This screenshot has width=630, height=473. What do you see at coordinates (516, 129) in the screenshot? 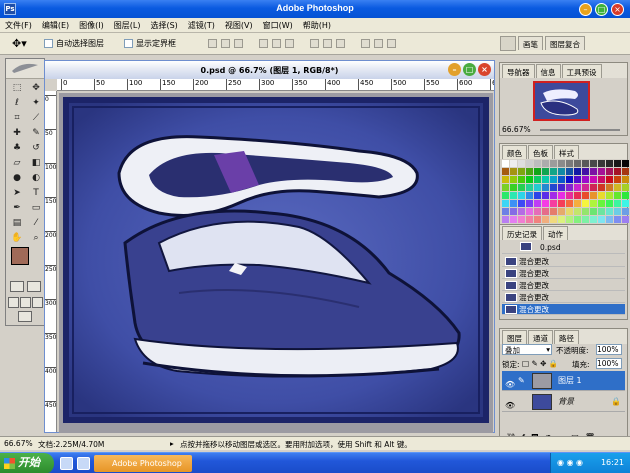
I see `navigator-zoom-value: 66.67%` at bounding box center [516, 129].